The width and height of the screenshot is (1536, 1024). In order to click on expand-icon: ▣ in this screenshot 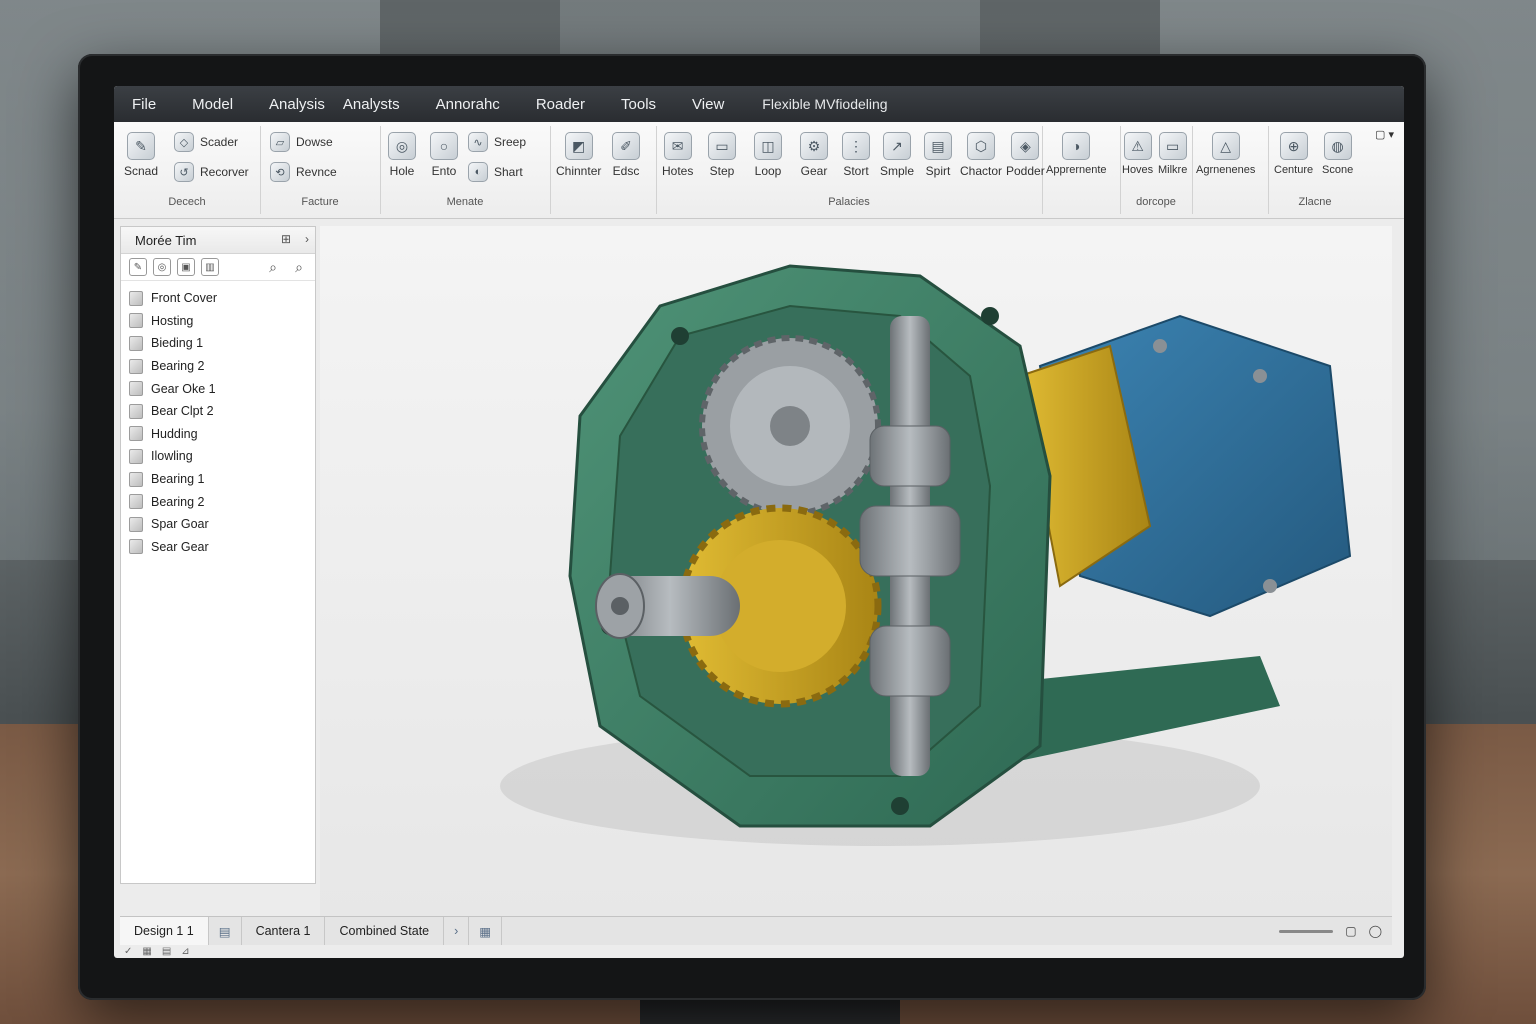, I will do `click(186, 267)`.